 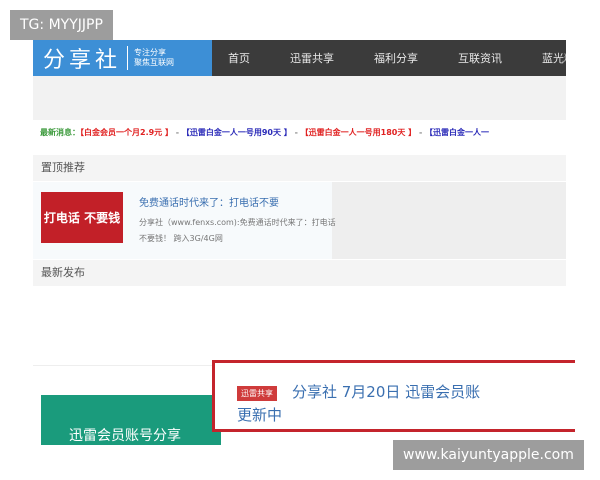 I want to click on site-logo: 分享社 专注分享 聚焦互联网, so click(x=122, y=58).